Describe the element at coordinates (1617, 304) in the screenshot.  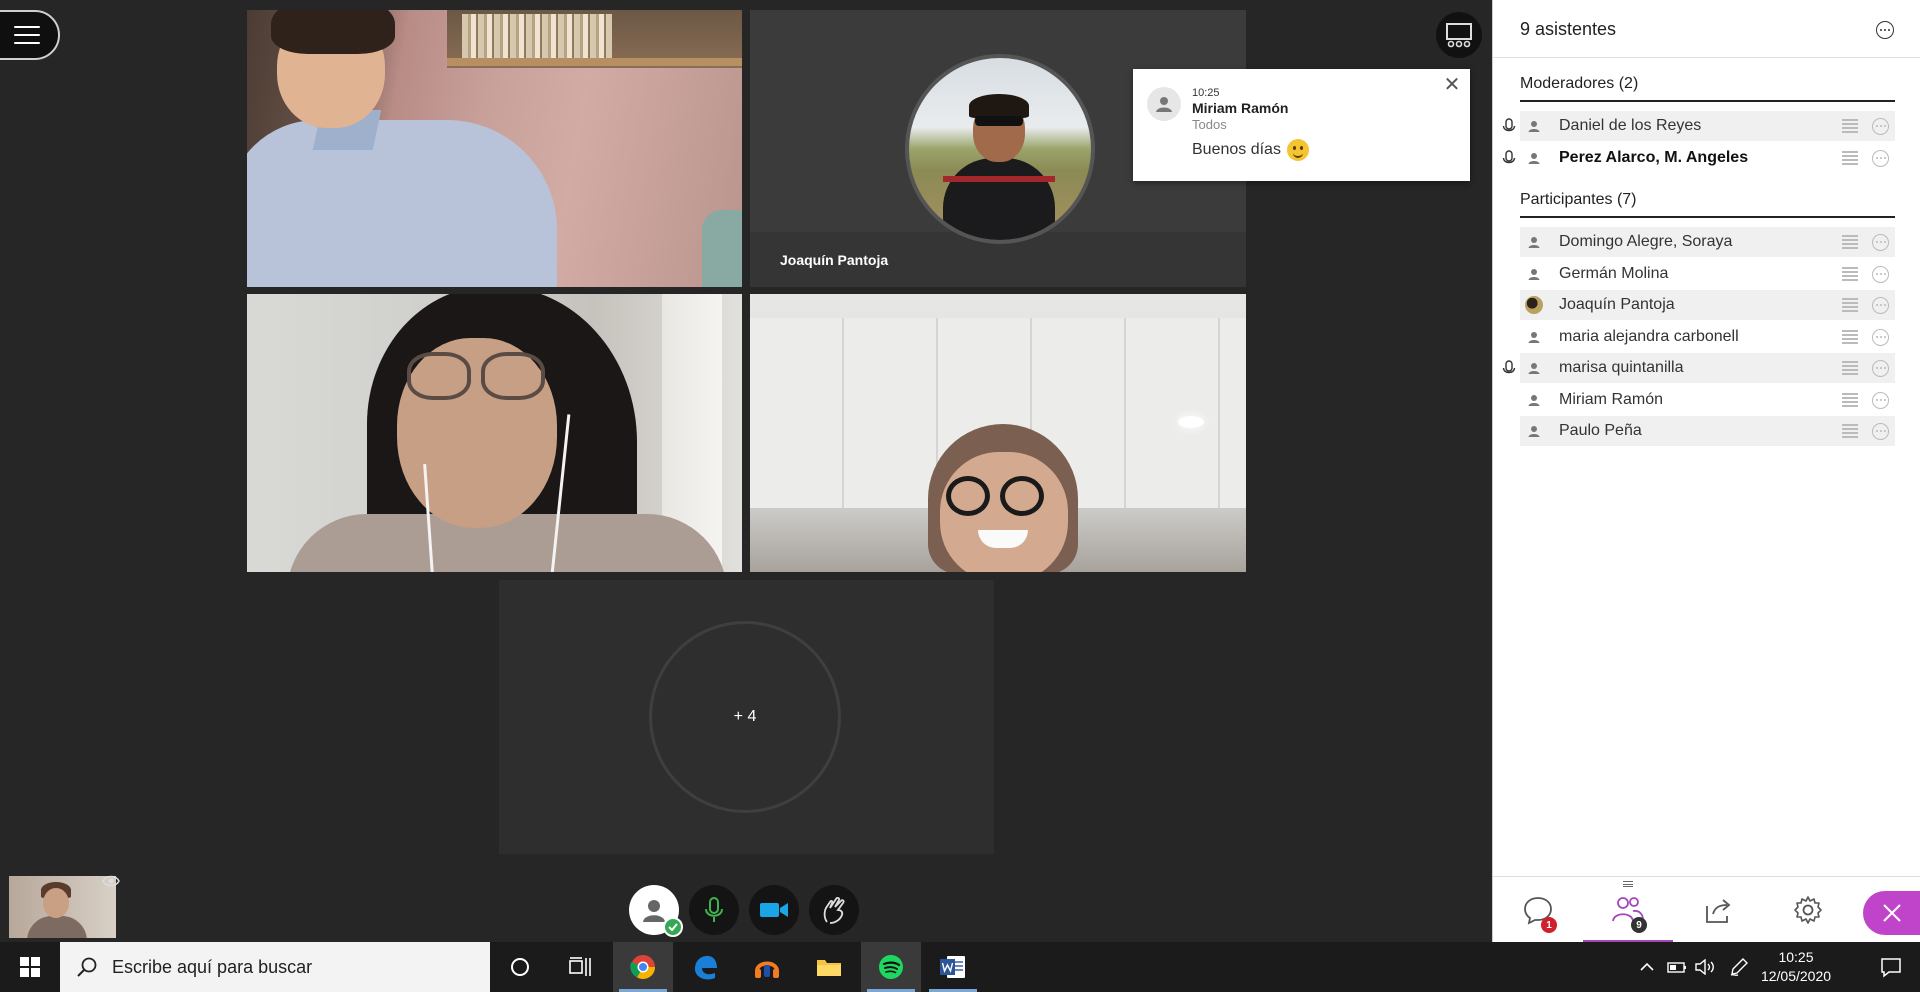
I see `attendee-name: Joaquín Pantoja` at that location.